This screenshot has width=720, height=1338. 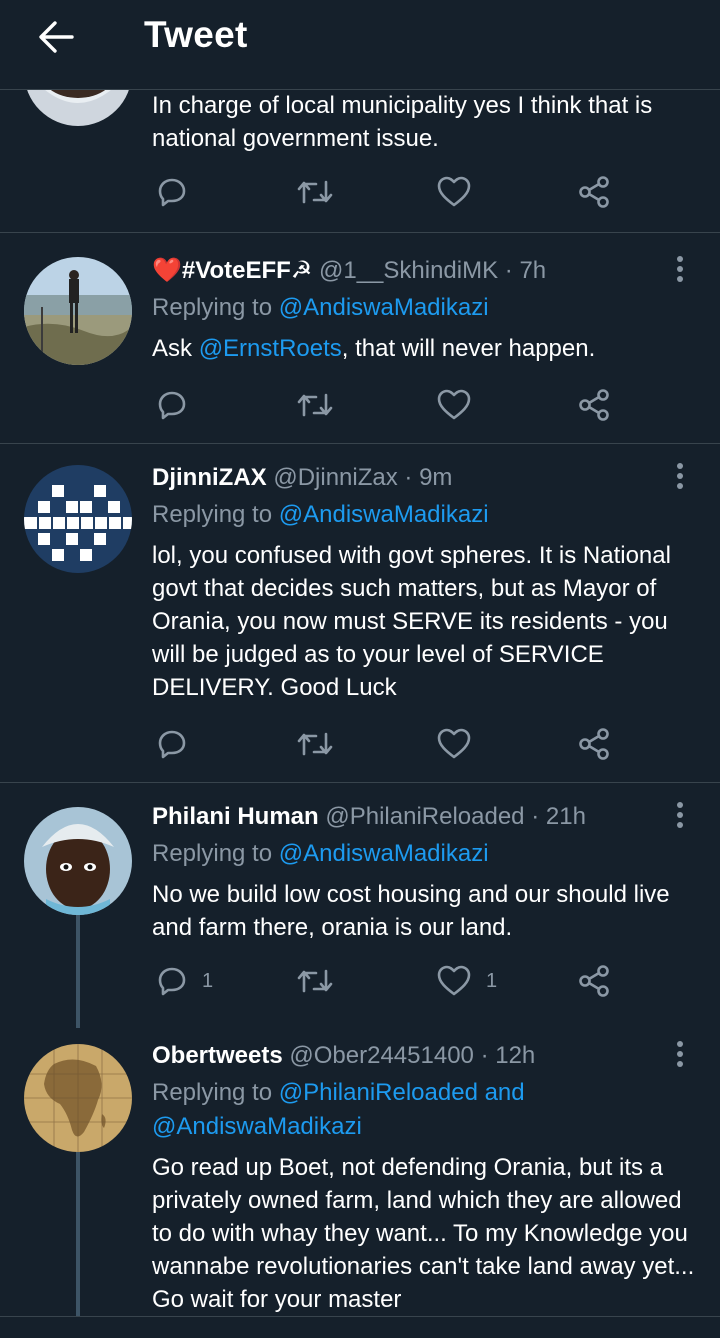 I want to click on page-title: Tweet, so click(x=196, y=34).